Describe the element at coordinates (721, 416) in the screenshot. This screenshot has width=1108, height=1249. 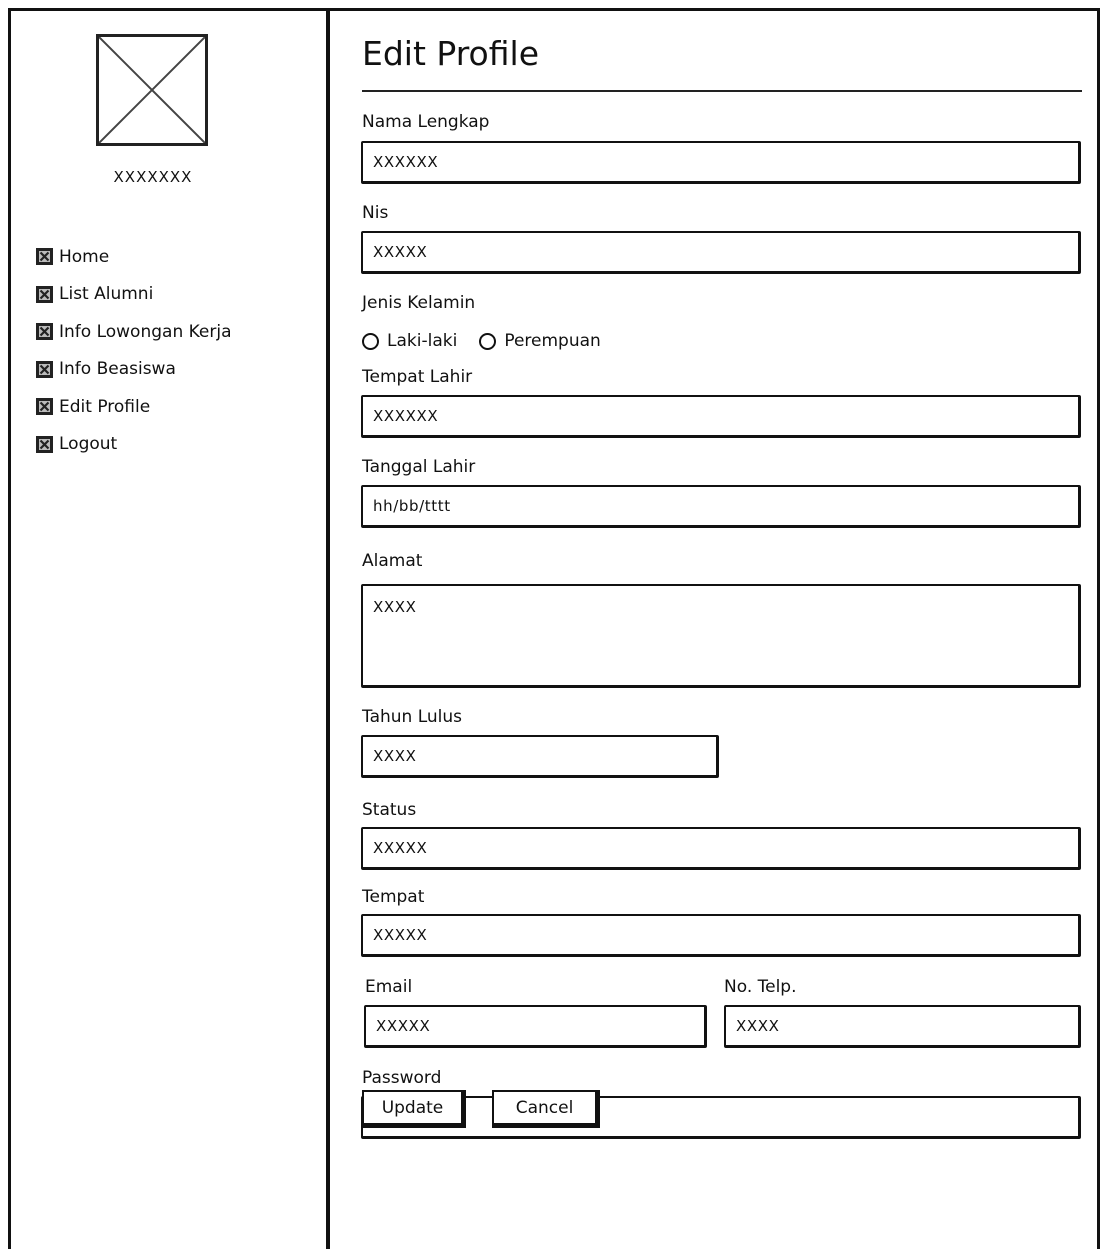
I see `tempat-lahir-input: XXXXXX` at that location.